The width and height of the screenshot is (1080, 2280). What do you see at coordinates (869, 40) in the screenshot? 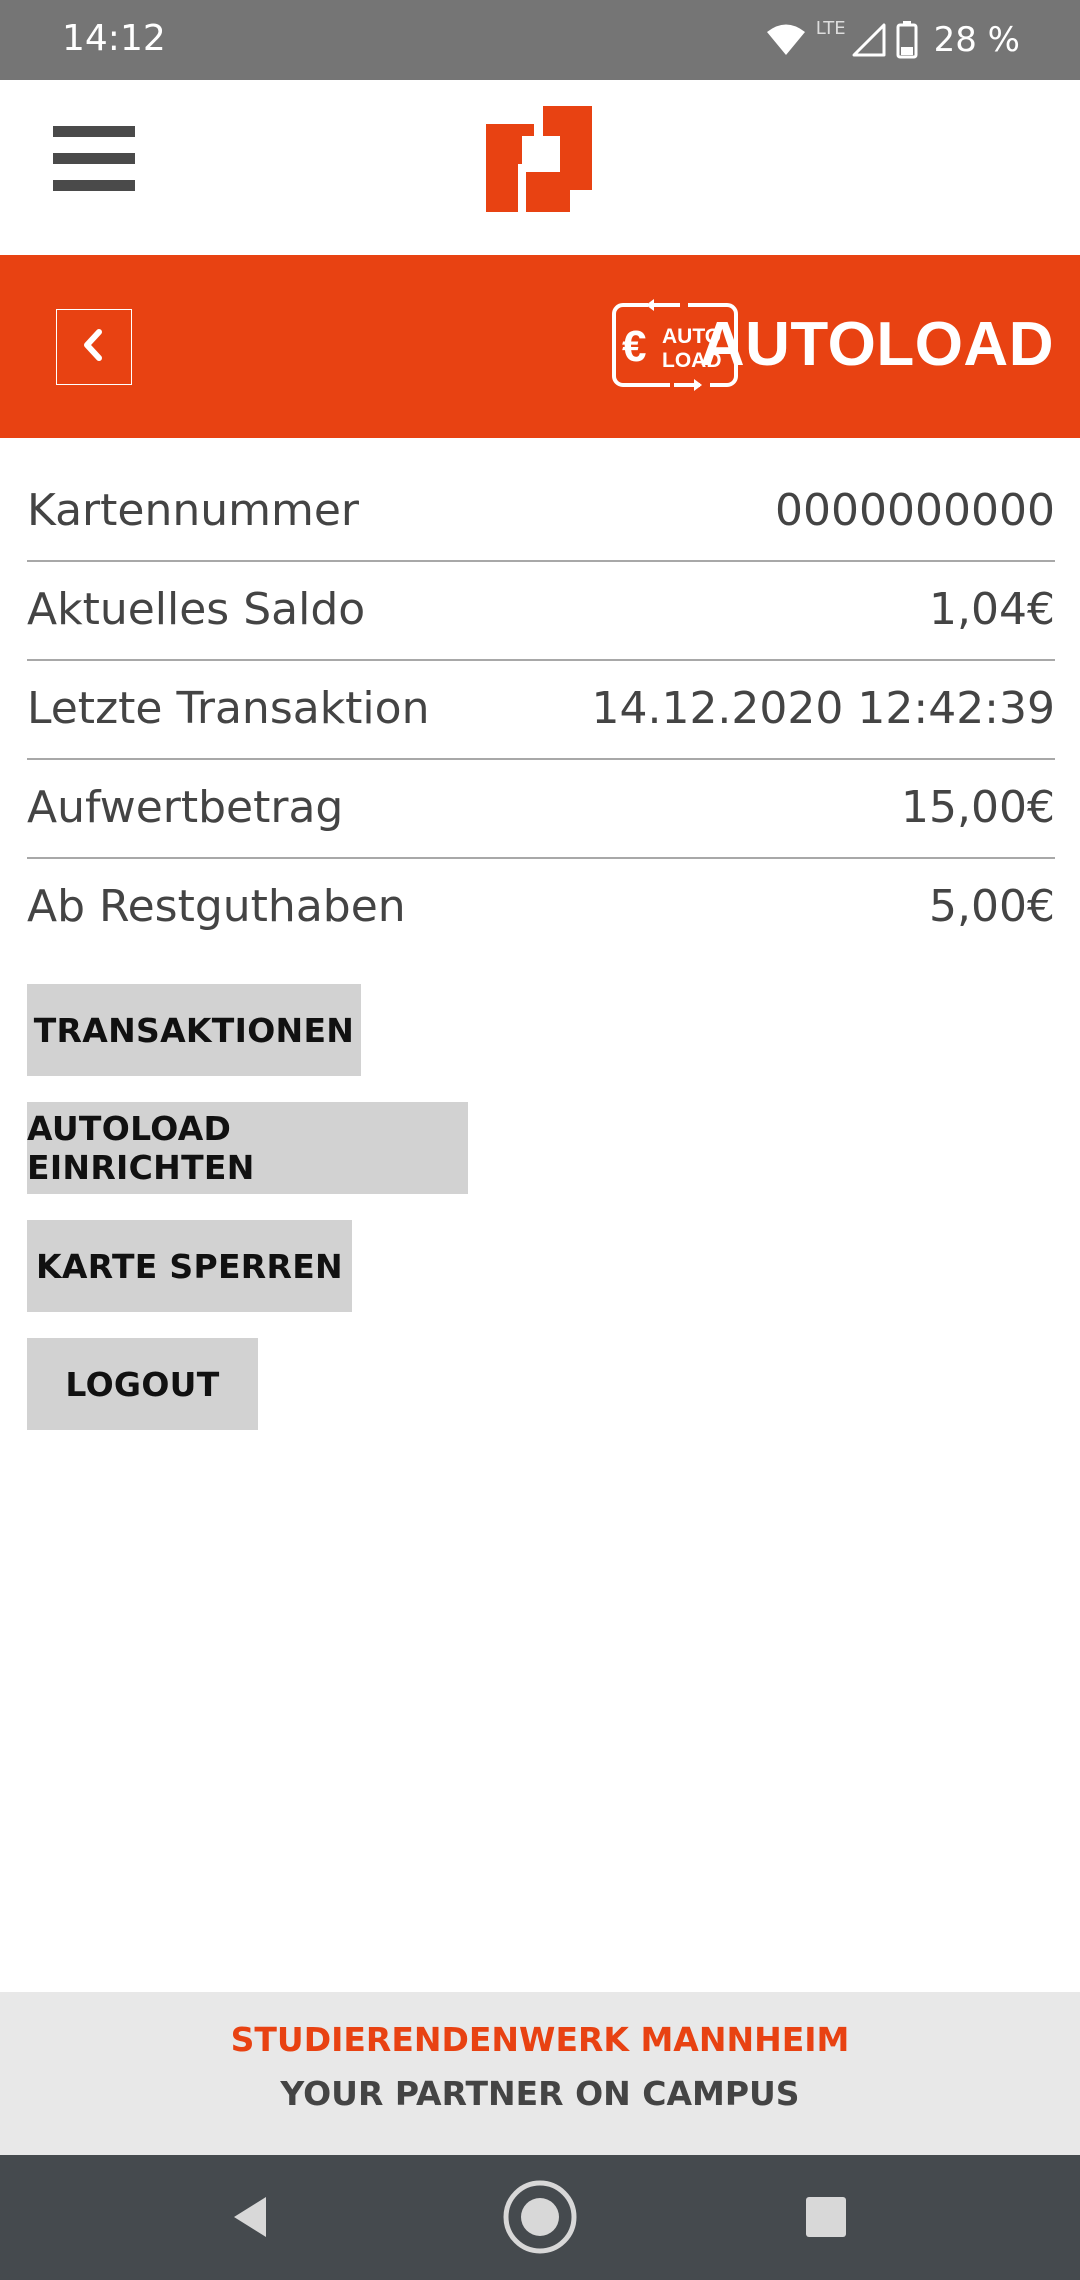
I see `signal-icon` at bounding box center [869, 40].